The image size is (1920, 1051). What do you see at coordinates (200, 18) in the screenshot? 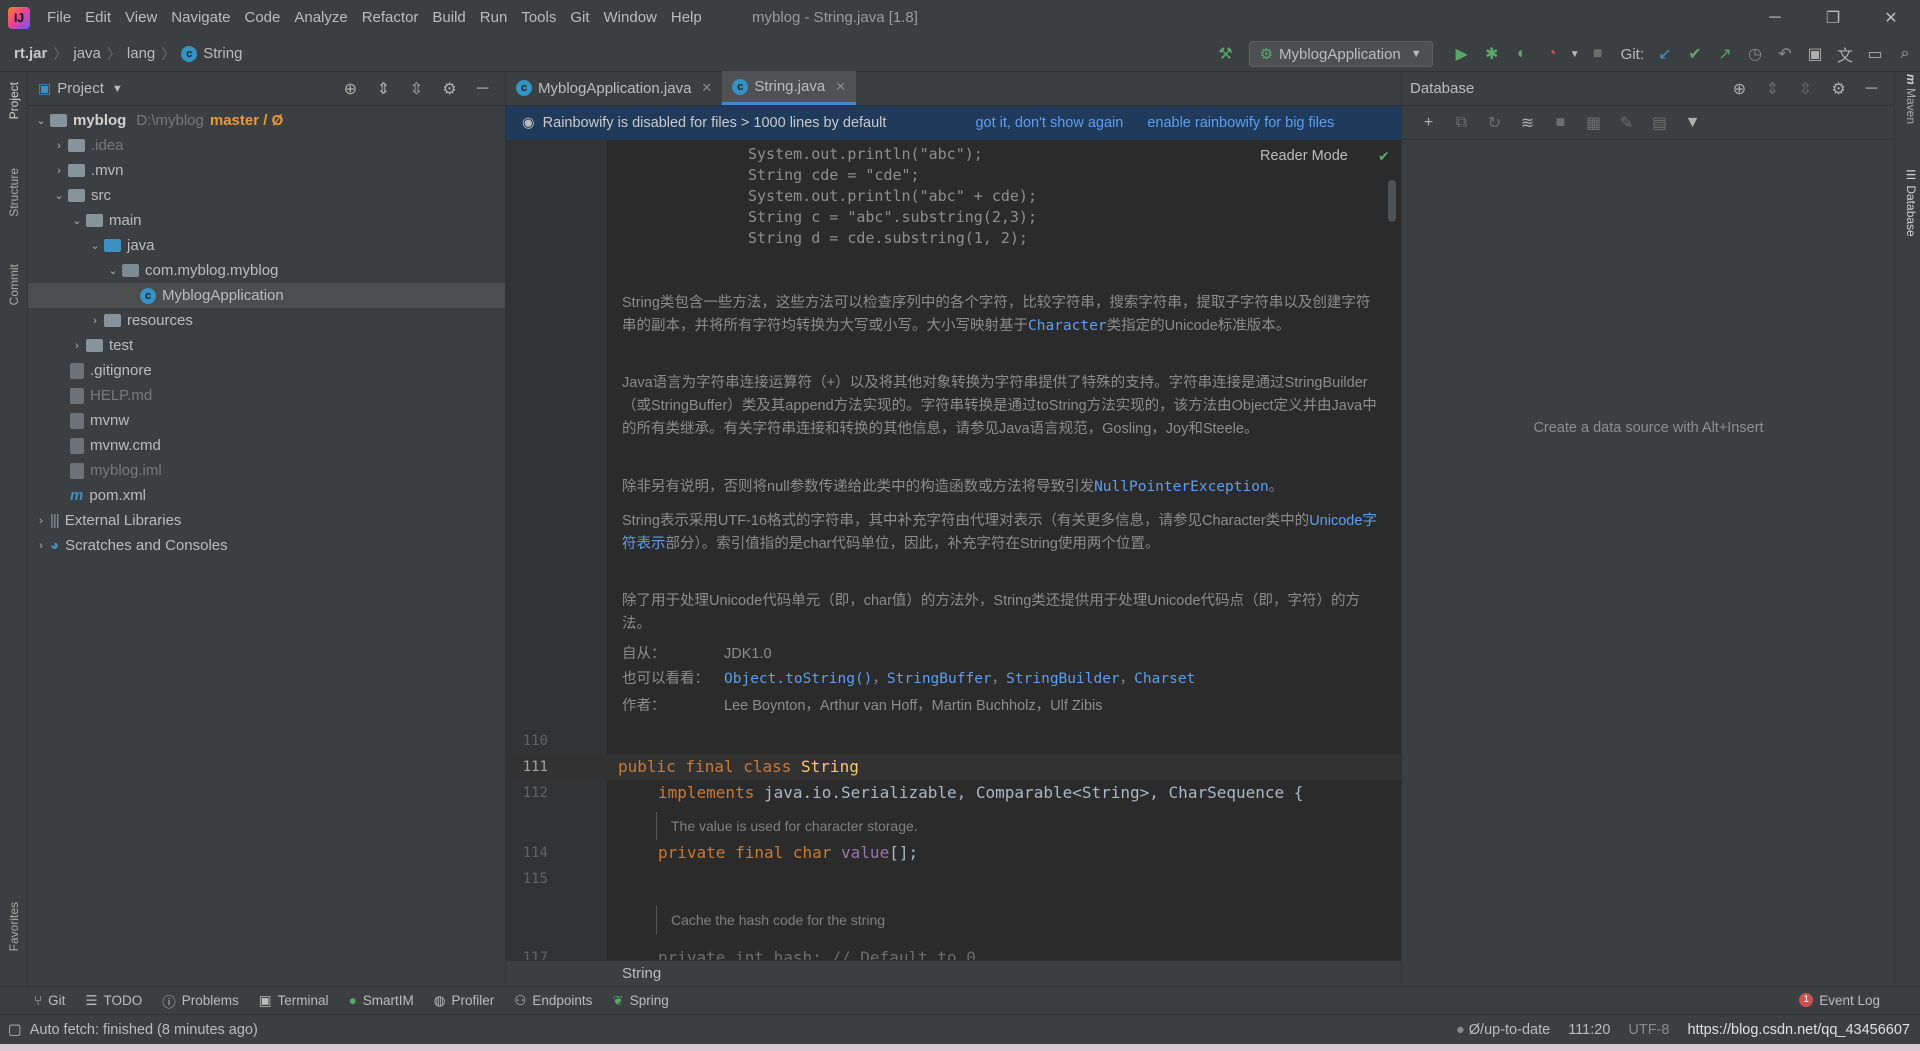
I see `menu-navigate: Navigate` at bounding box center [200, 18].